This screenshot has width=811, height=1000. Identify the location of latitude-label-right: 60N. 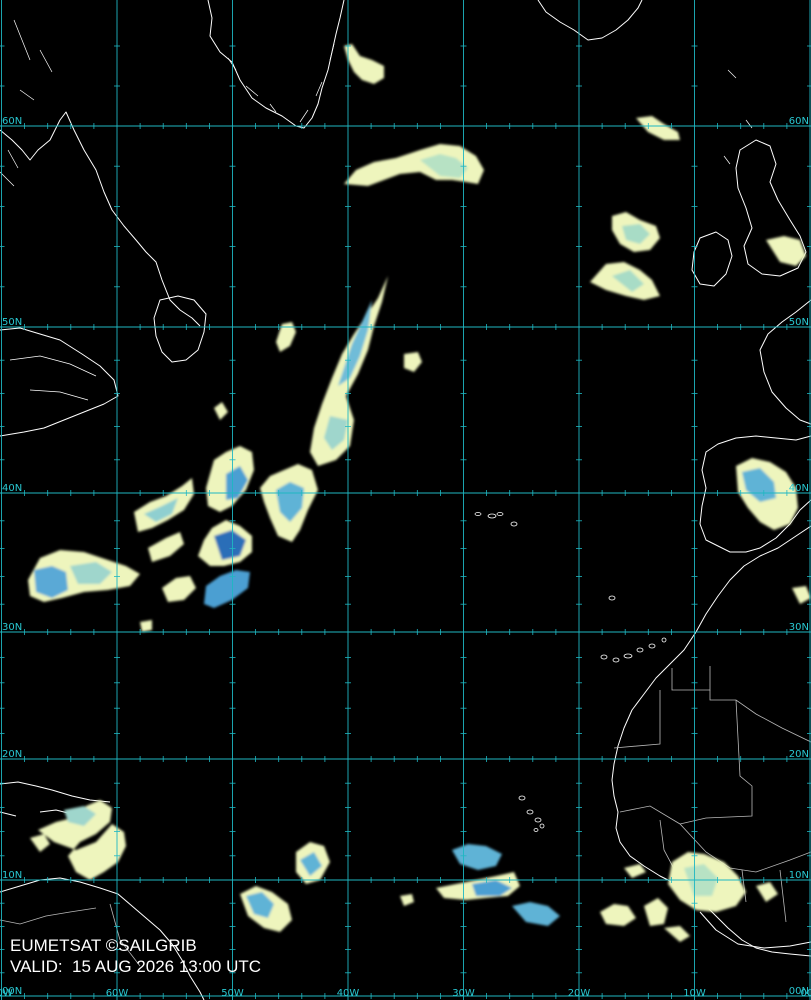
(799, 121).